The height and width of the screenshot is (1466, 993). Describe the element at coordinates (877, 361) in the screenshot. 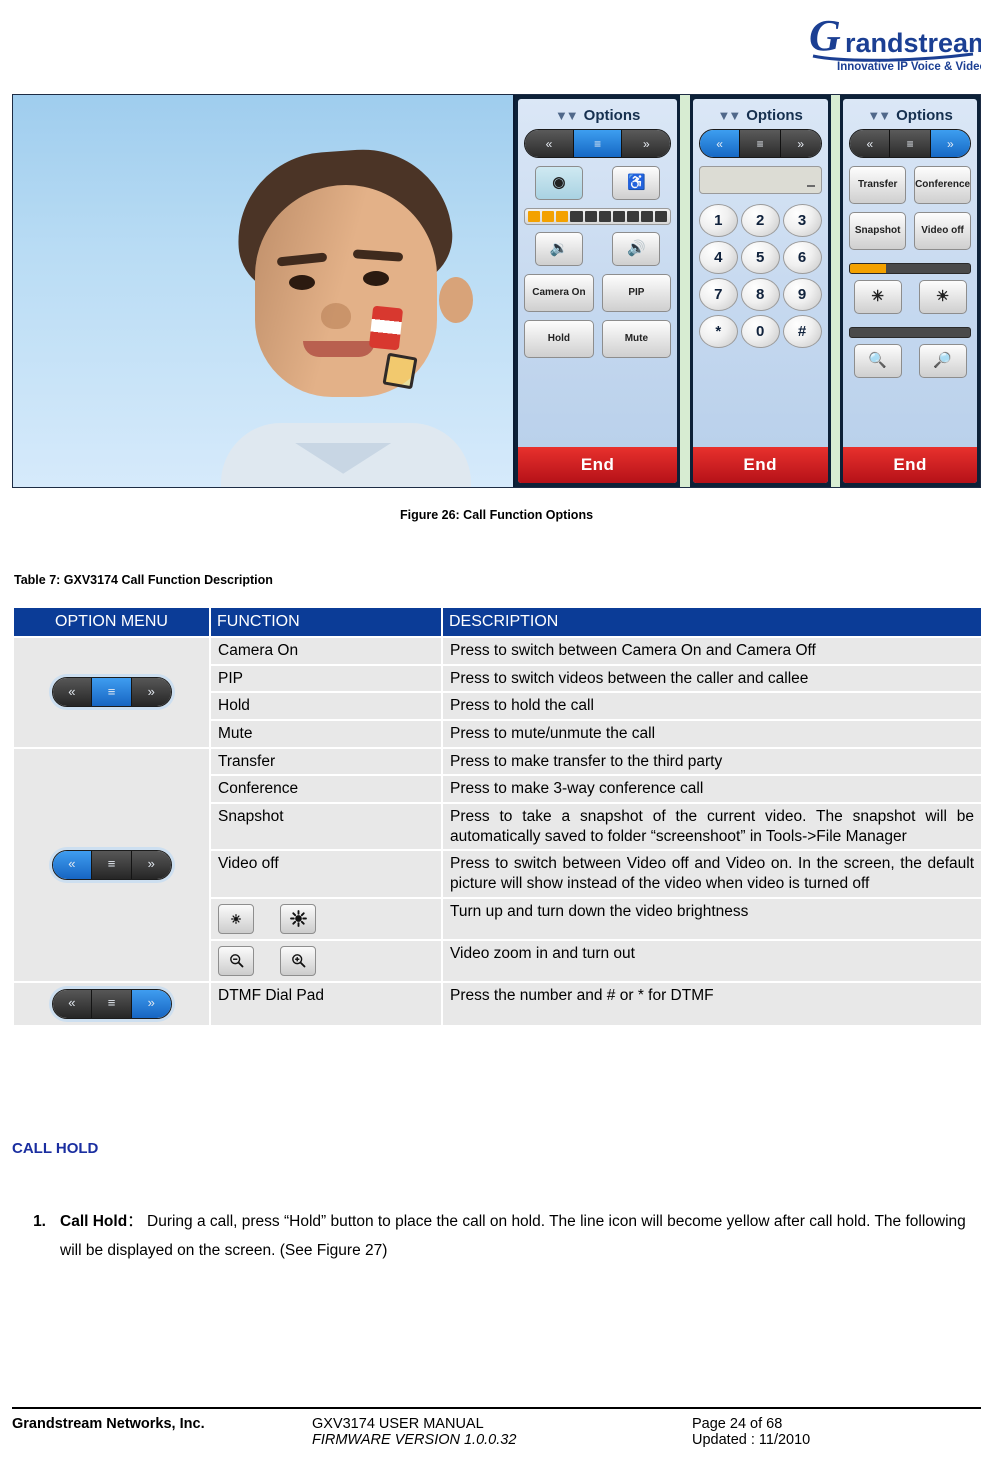

I see `zoom-out-icon-button: 🔍` at that location.